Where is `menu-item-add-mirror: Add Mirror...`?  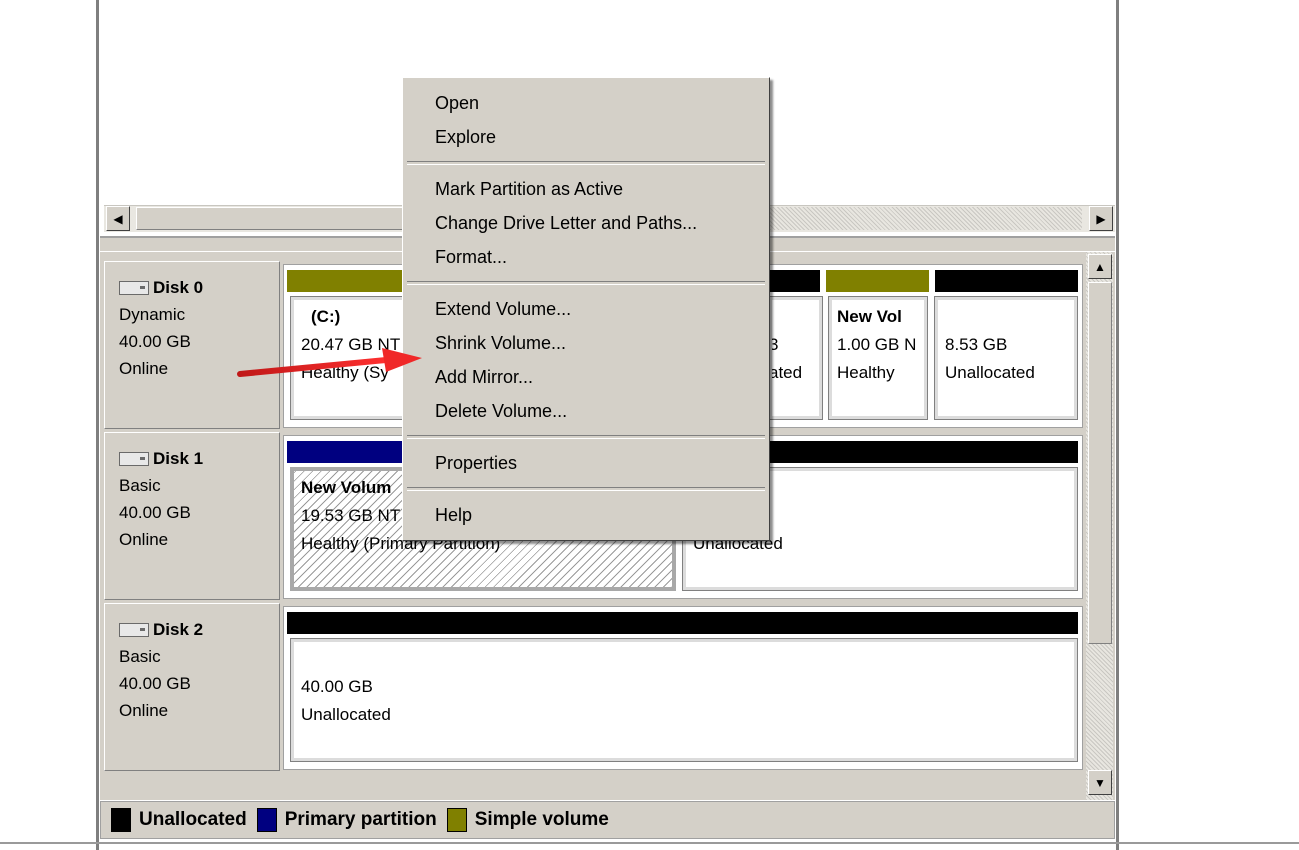 menu-item-add-mirror: Add Mirror... is located at coordinates (586, 377).